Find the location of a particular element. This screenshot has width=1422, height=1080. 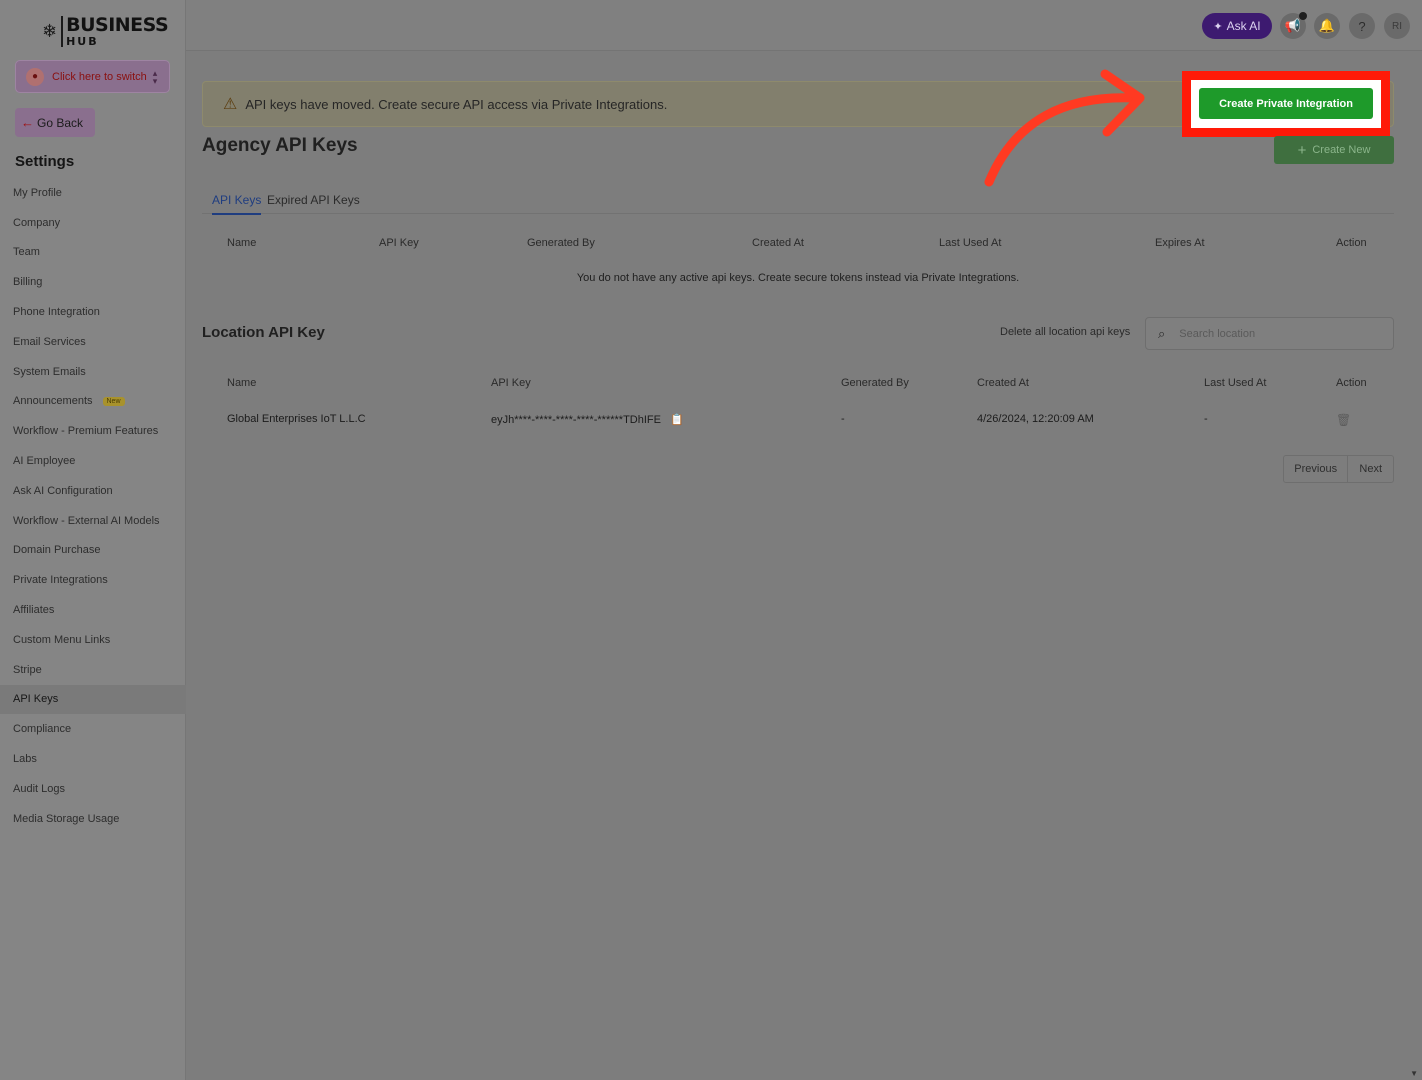

agency-col-api-key: API Key is located at coordinates (399, 243).